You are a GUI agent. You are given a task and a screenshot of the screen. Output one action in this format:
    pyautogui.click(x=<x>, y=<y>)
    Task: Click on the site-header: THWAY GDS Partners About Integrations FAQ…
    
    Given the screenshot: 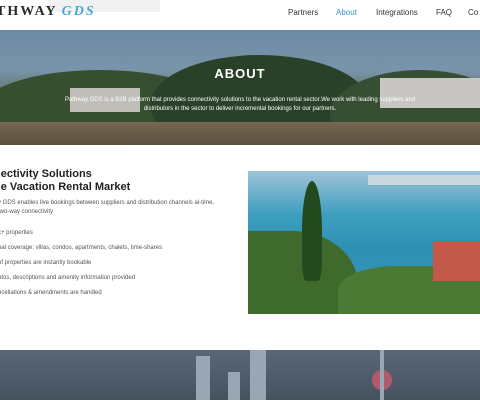 What is the action you would take?
    pyautogui.click(x=240, y=15)
    